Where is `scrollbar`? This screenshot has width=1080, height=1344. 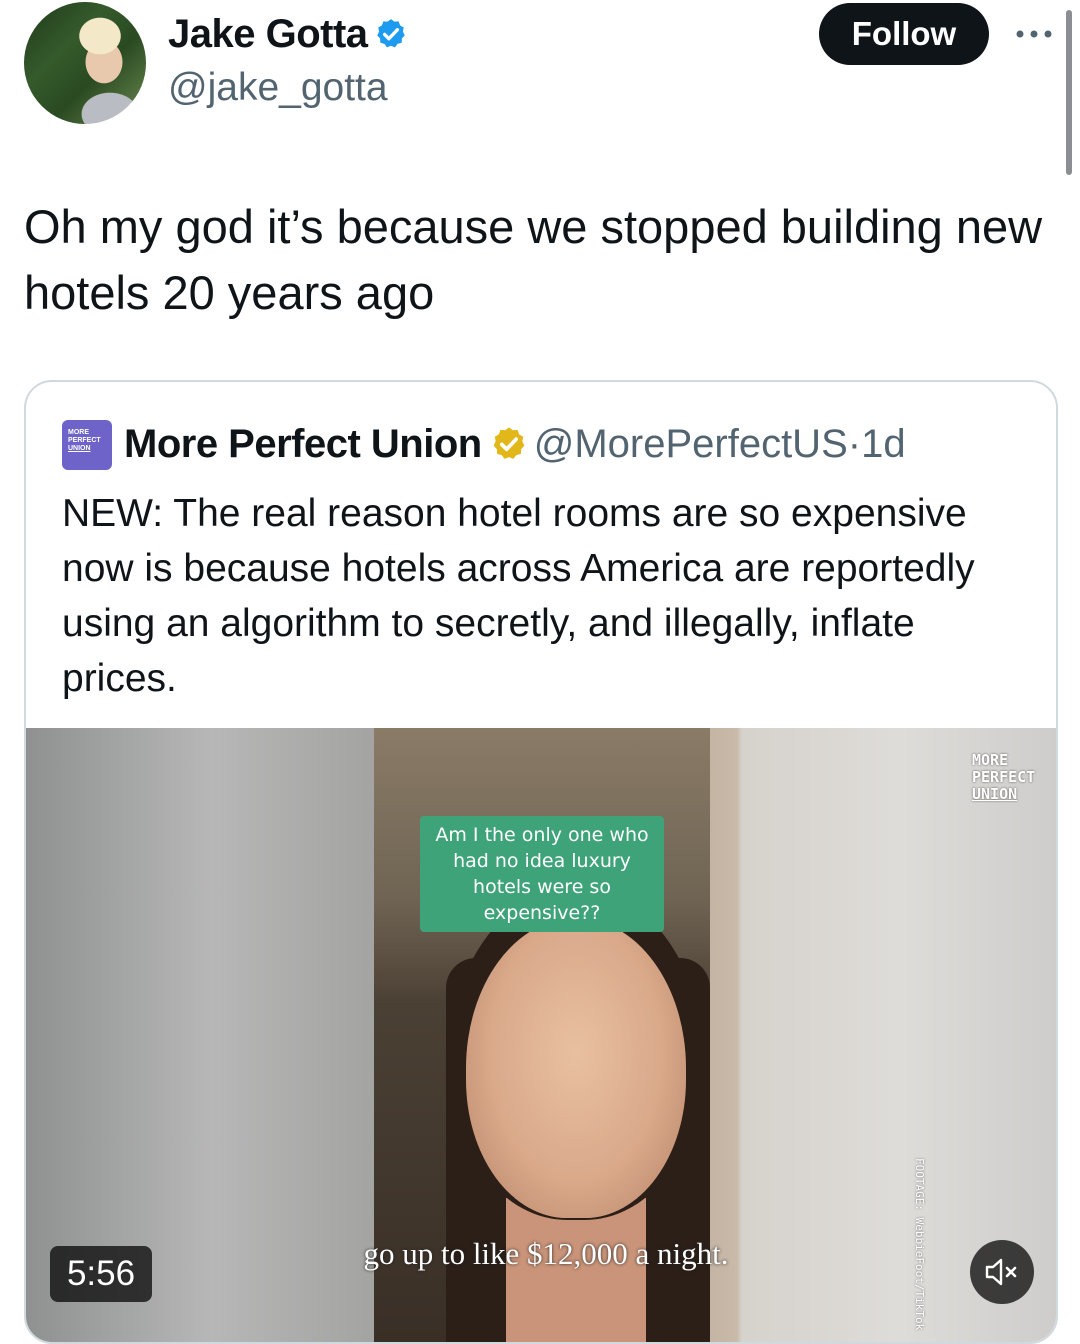
scrollbar is located at coordinates (1069, 92).